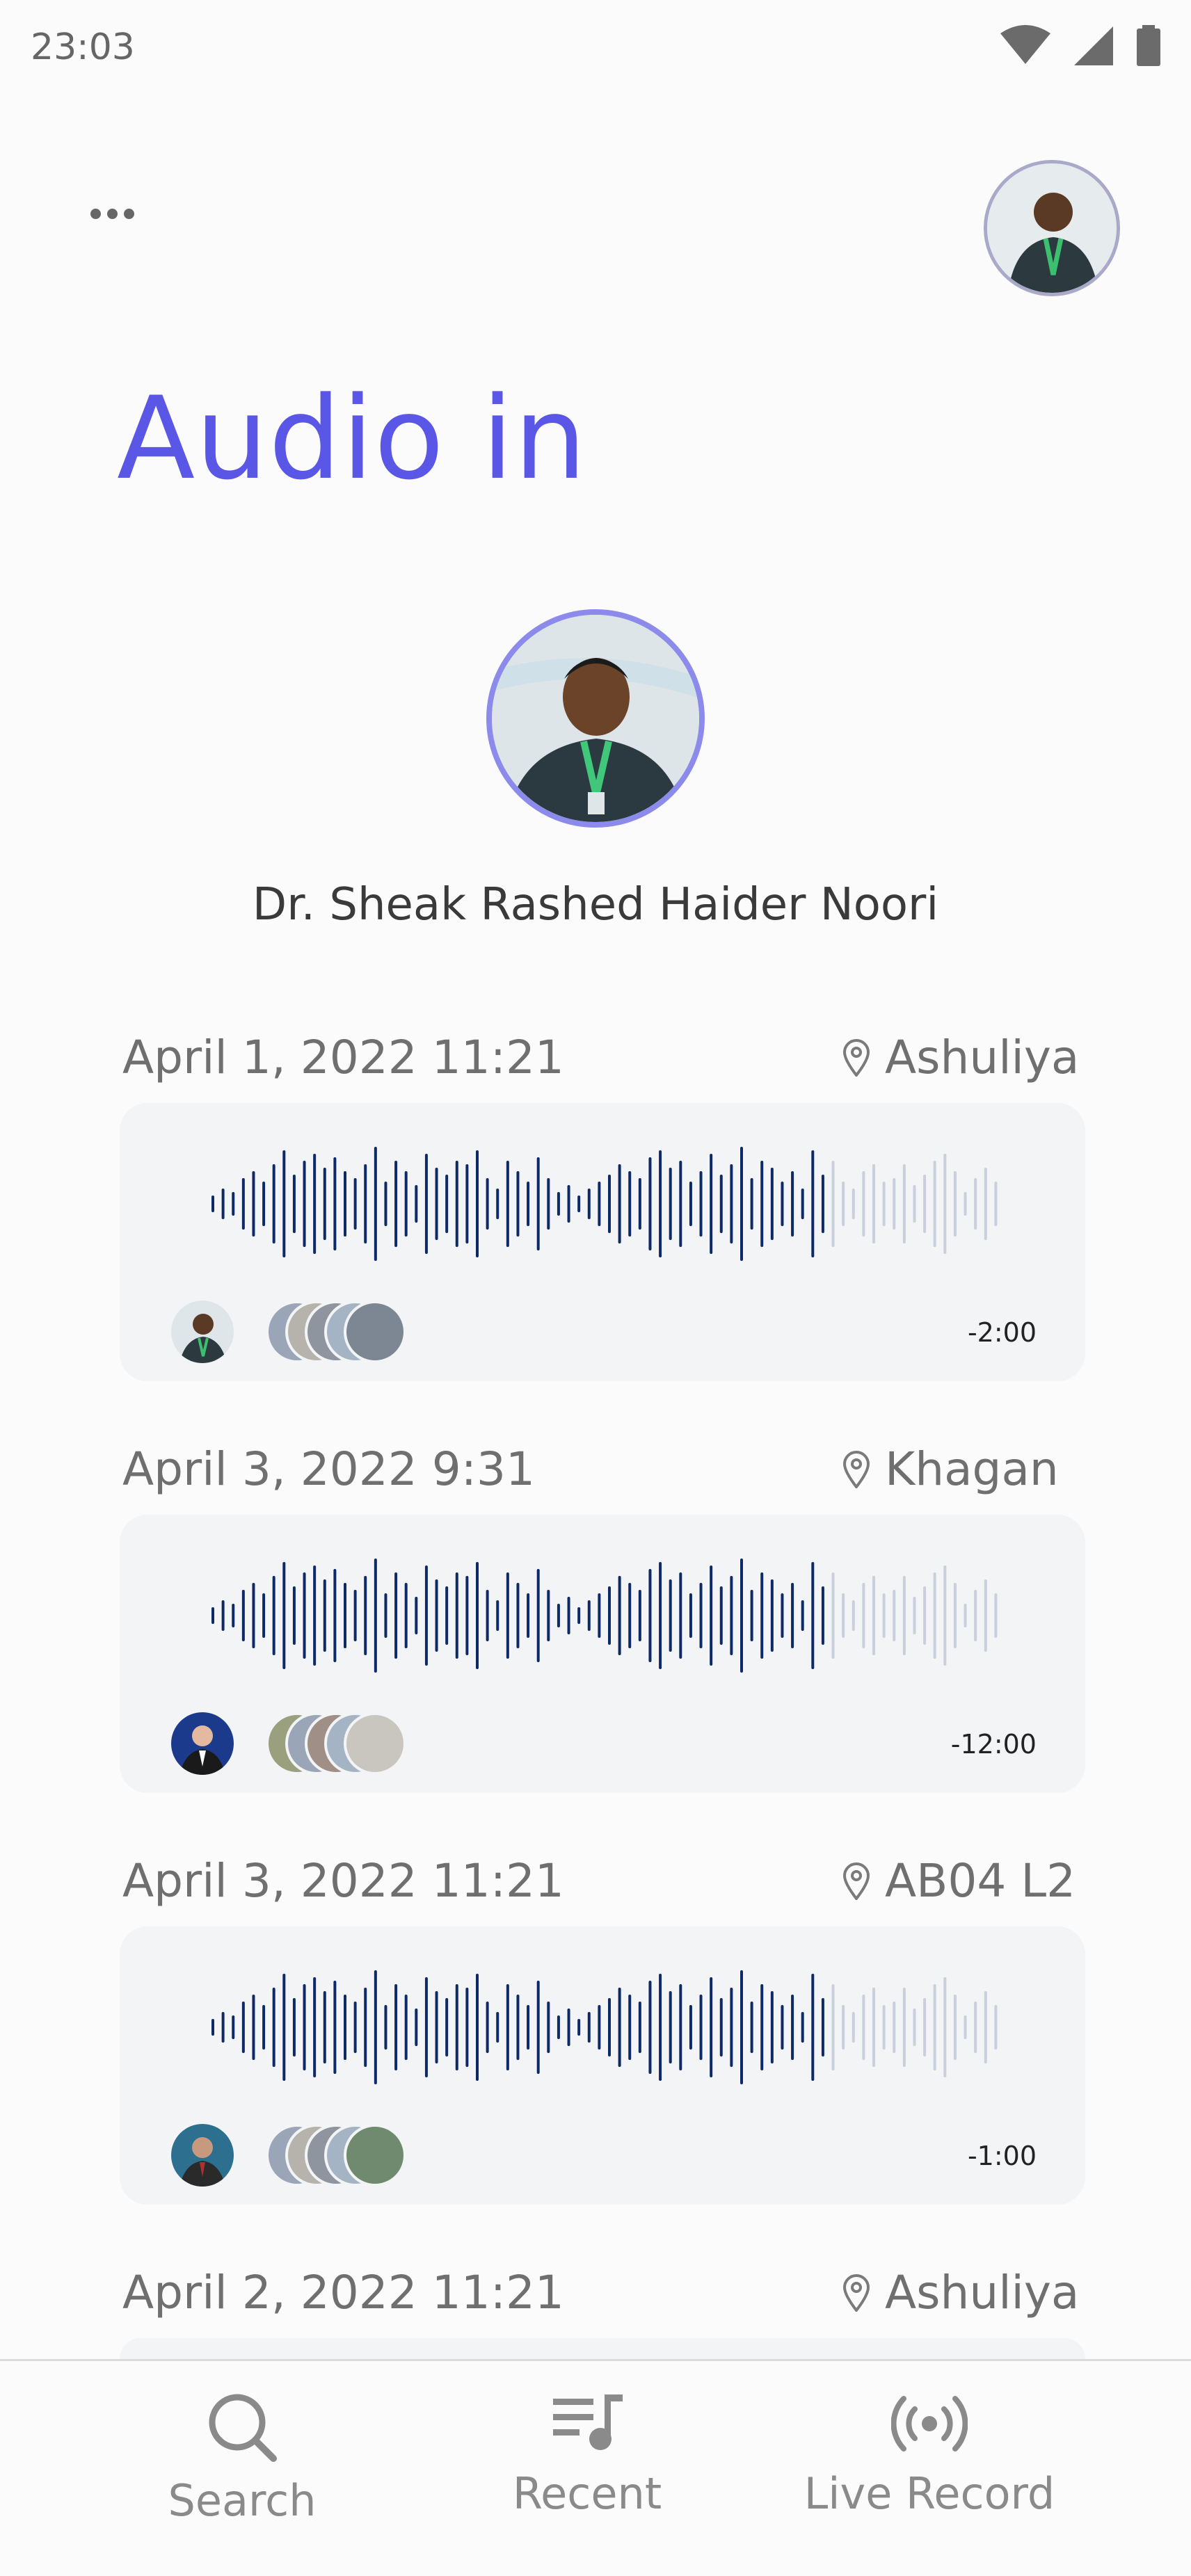 The width and height of the screenshot is (1191, 2576). What do you see at coordinates (242, 2468) in the screenshot?
I see `nav-search: Search` at bounding box center [242, 2468].